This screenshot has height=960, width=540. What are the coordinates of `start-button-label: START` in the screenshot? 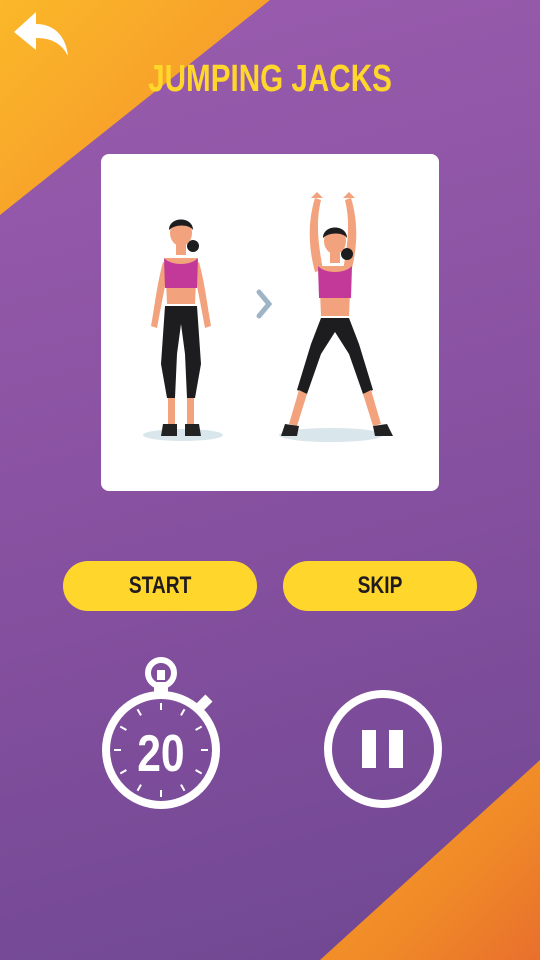 It's located at (160, 585).